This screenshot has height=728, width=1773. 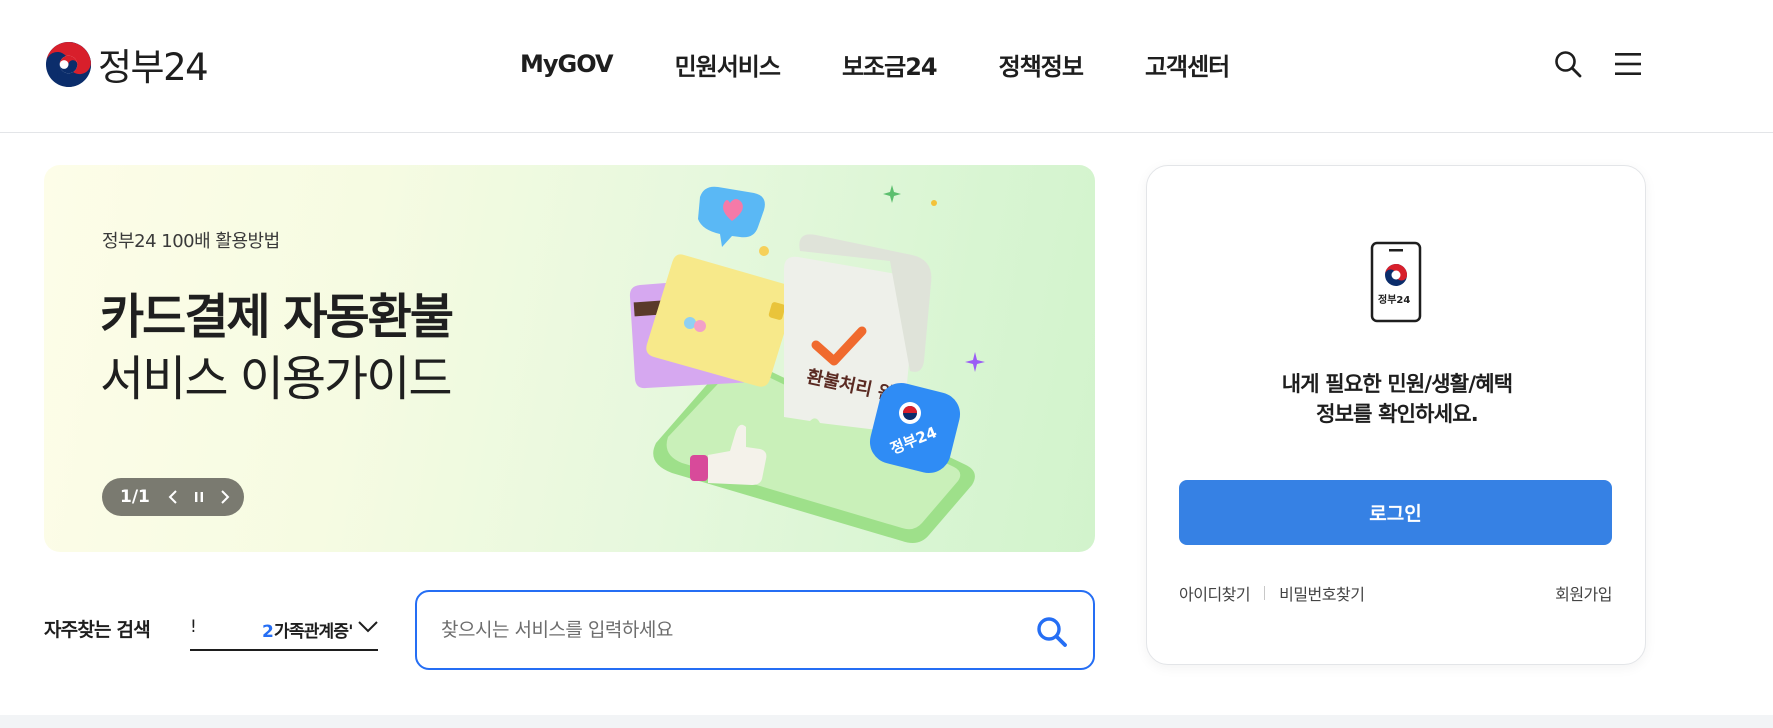 I want to click on refund-illustration: 환불처리 완료 정부24, so click(x=807, y=364).